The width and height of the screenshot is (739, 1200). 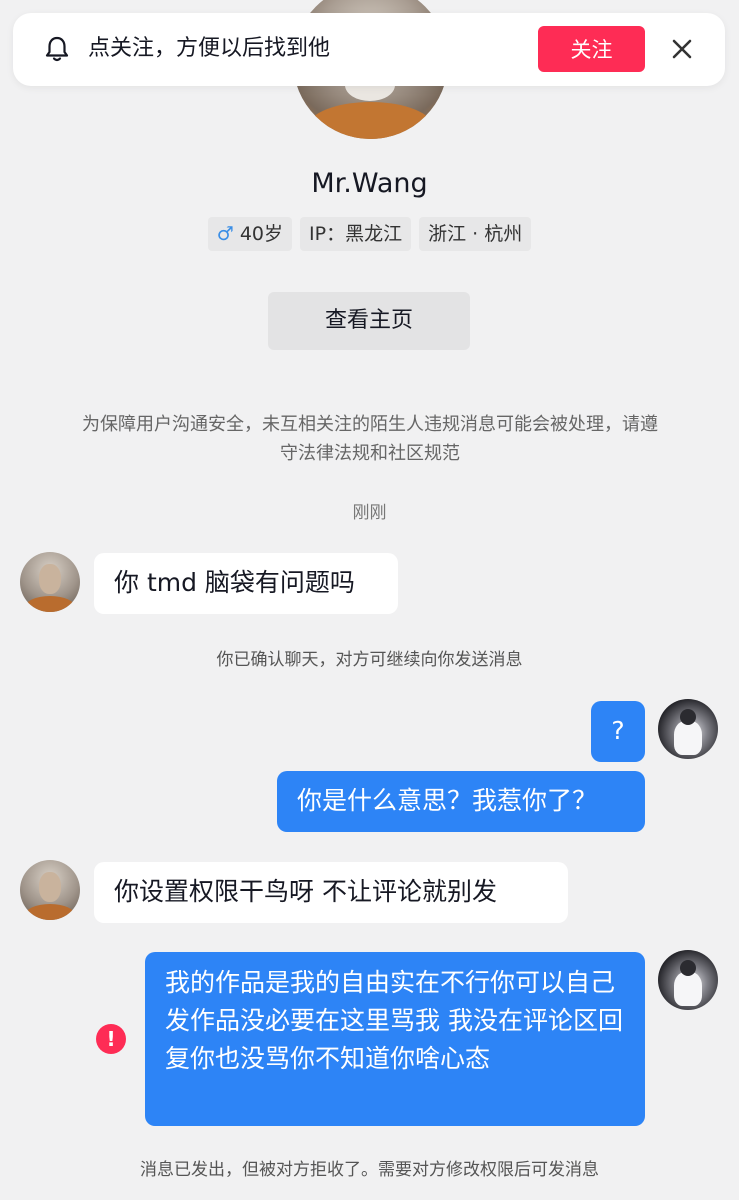 I want to click on age-text: 40岁, so click(x=261, y=234).